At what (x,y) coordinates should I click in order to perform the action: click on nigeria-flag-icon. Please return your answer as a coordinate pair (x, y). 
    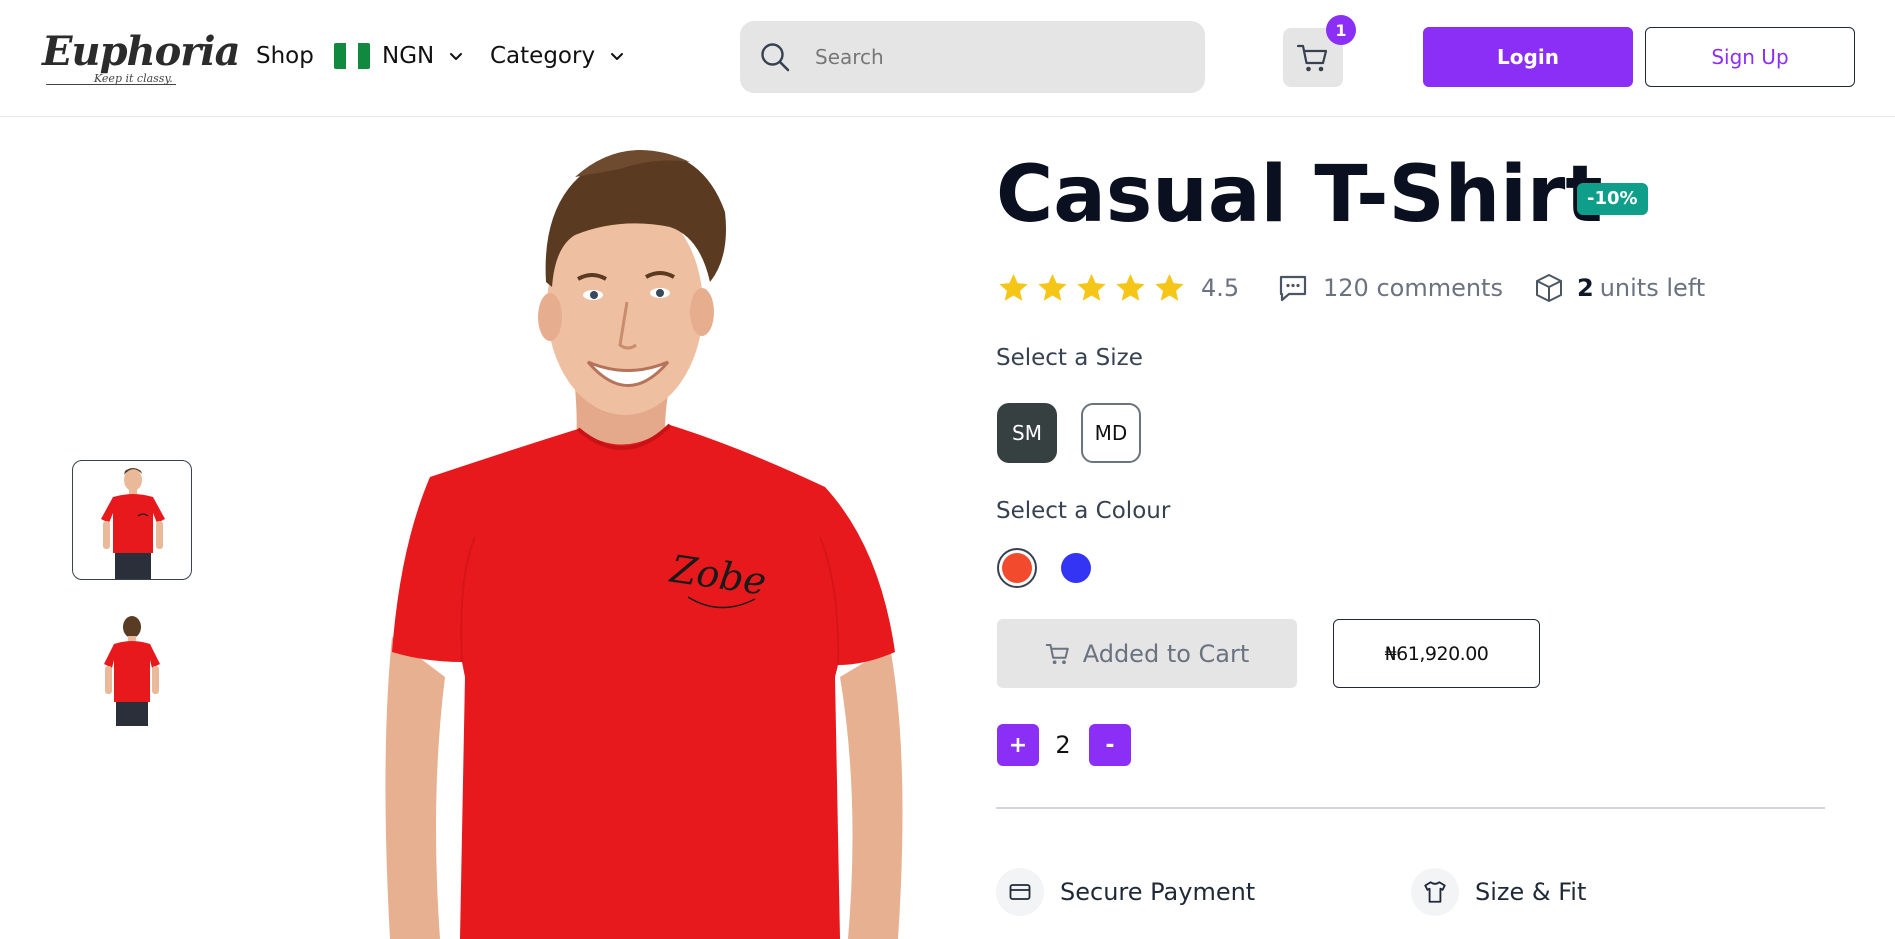
    Looking at the image, I should click on (352, 56).